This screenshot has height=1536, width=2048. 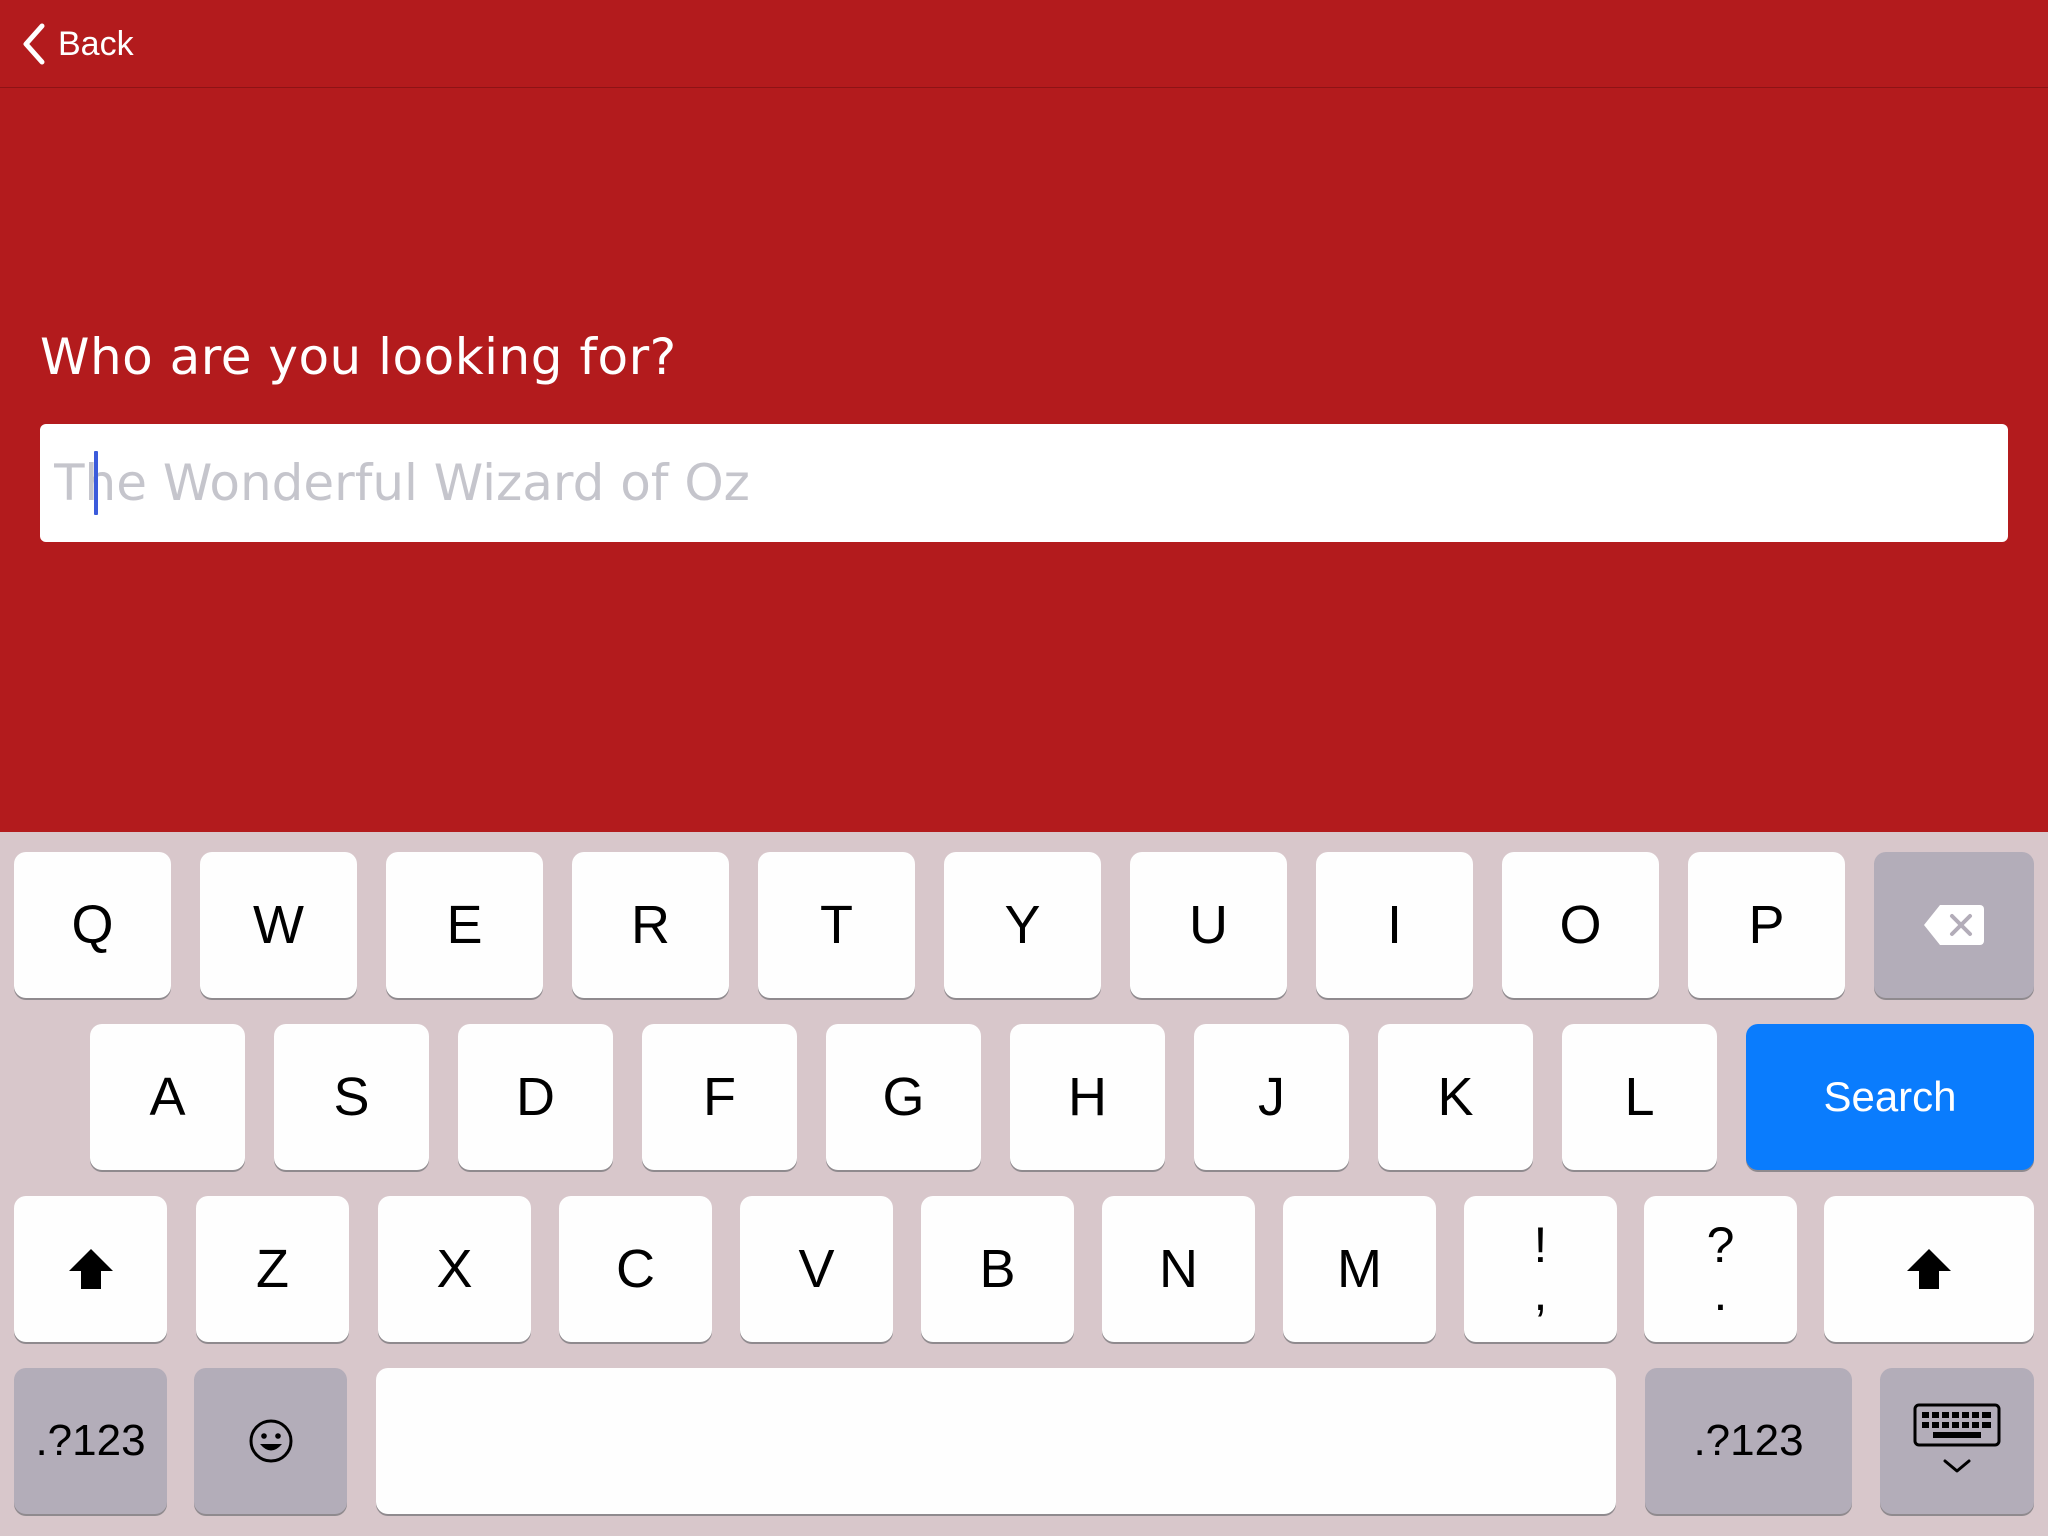 I want to click on key-f: F, so click(x=719, y=1097).